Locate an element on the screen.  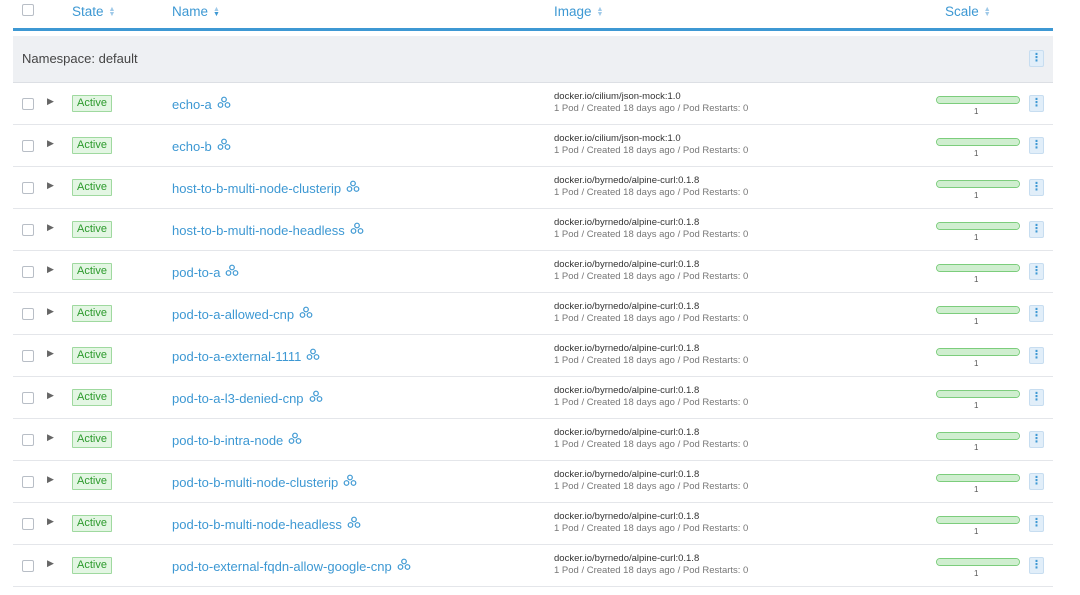
workload-name-link: pod-to-b-intra-node is located at coordinates (237, 440).